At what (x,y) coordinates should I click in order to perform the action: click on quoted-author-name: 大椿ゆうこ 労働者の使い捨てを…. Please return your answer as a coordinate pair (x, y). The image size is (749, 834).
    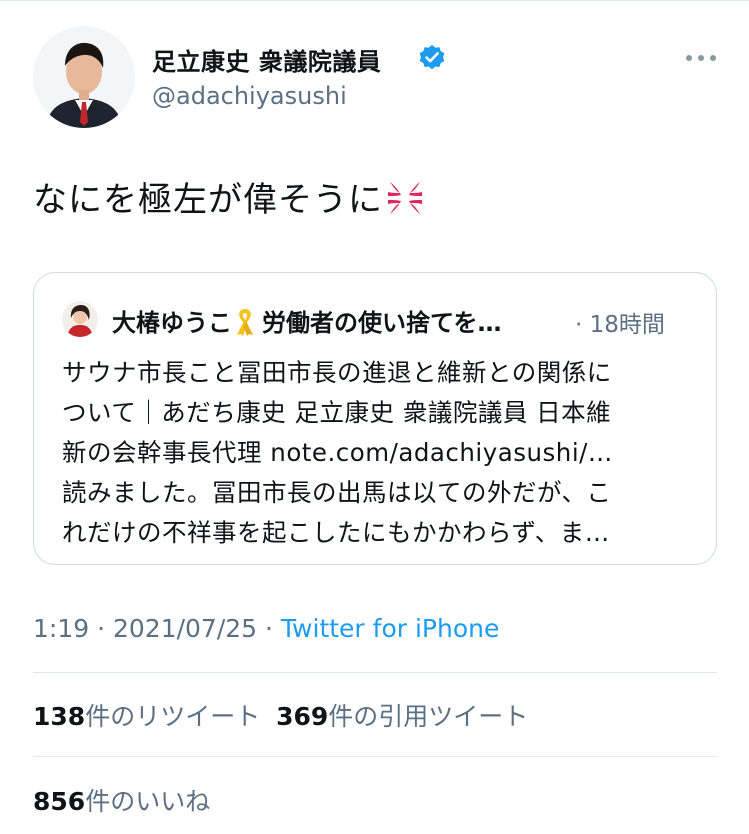
    Looking at the image, I should click on (307, 320).